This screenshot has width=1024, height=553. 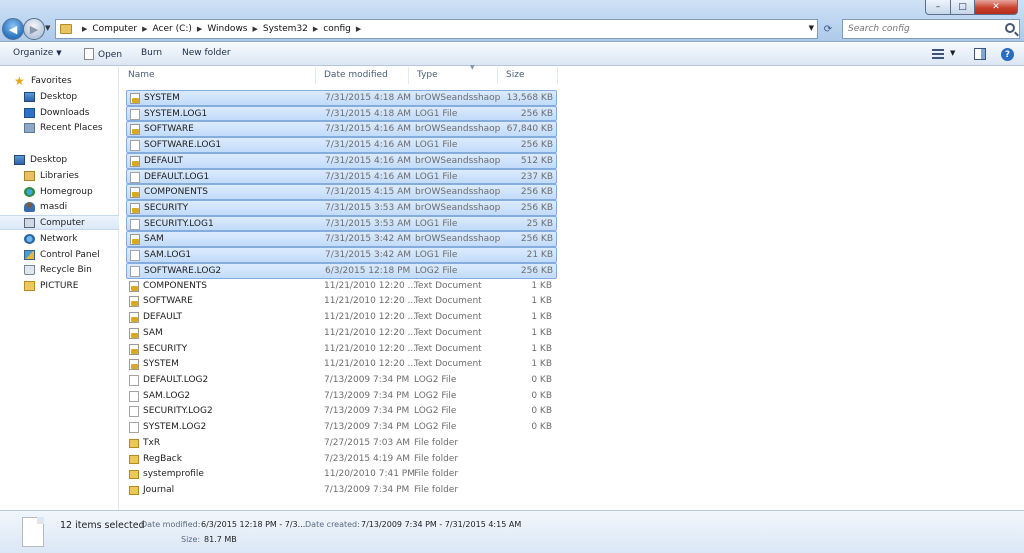 What do you see at coordinates (34, 29) in the screenshot?
I see `forward-button: ▶` at bounding box center [34, 29].